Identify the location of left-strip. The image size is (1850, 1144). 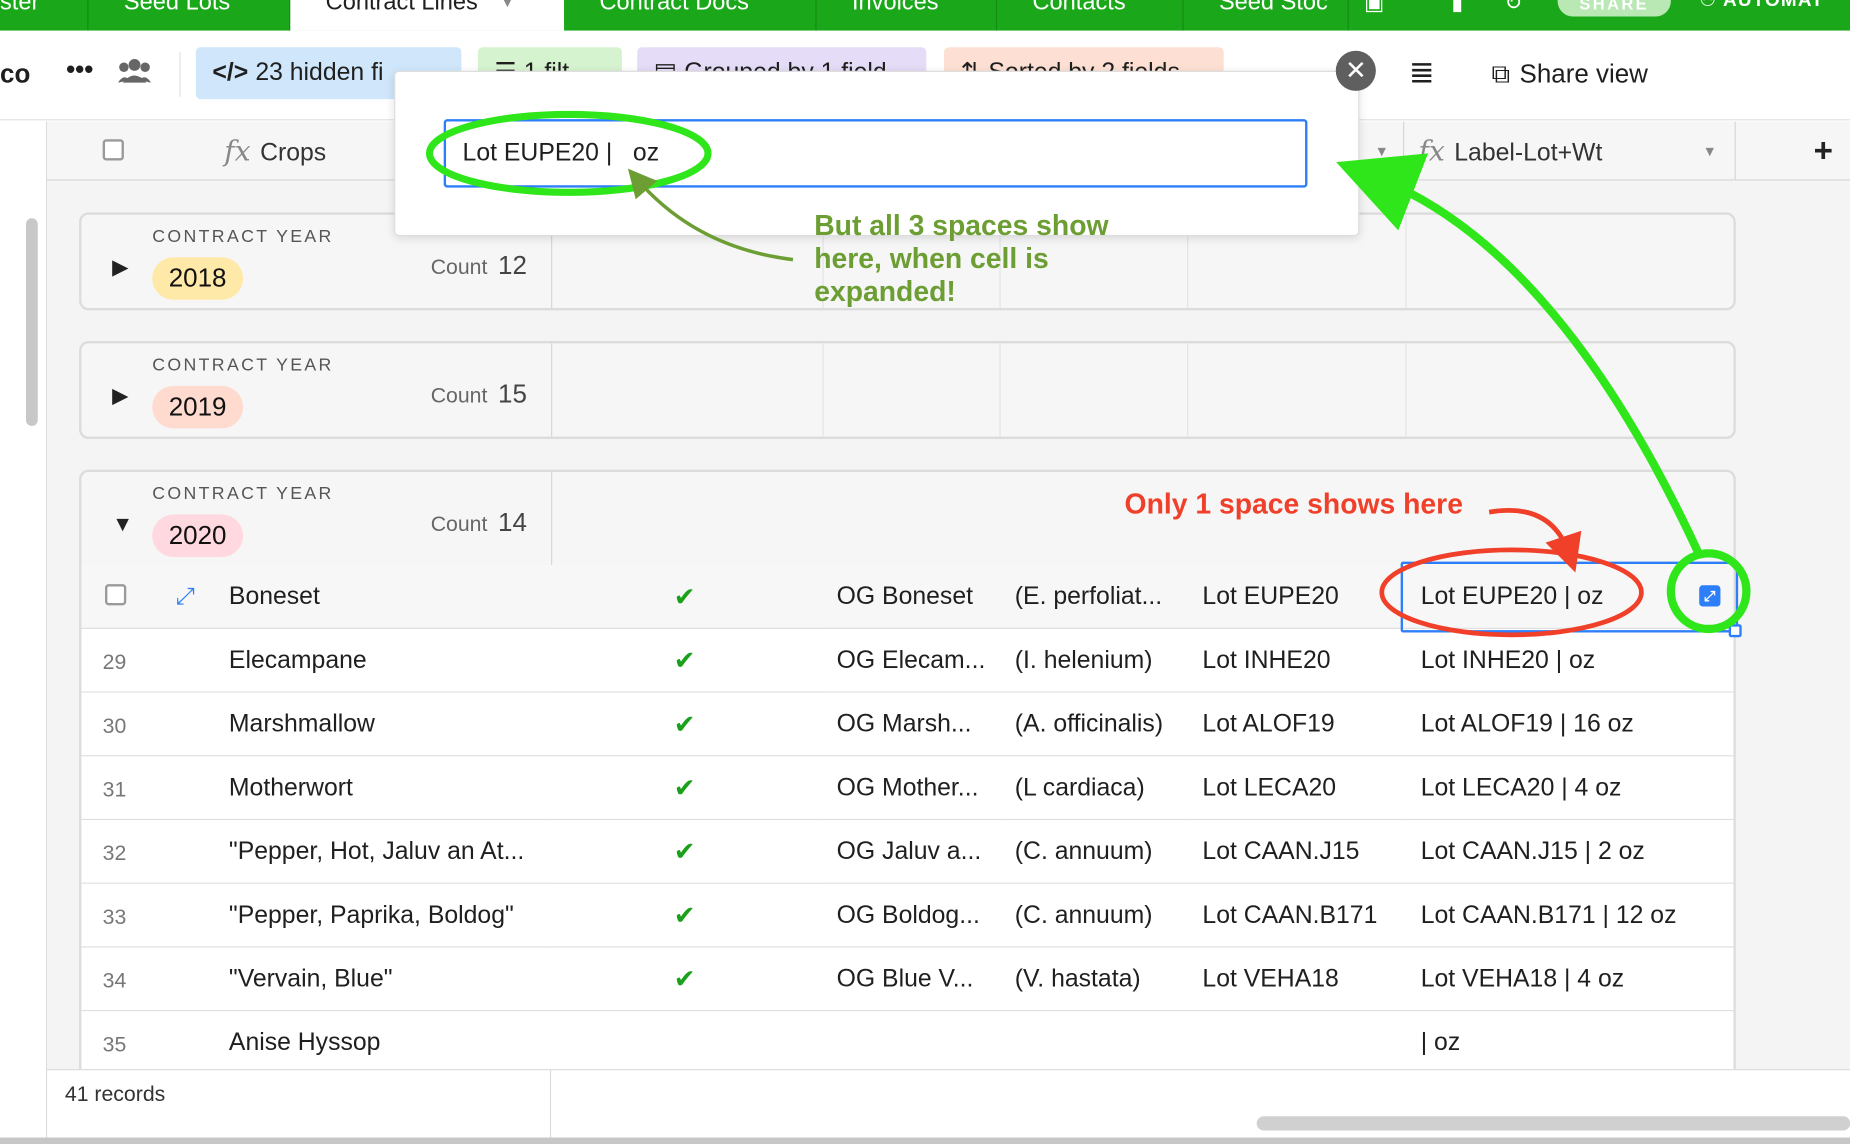
(24, 632).